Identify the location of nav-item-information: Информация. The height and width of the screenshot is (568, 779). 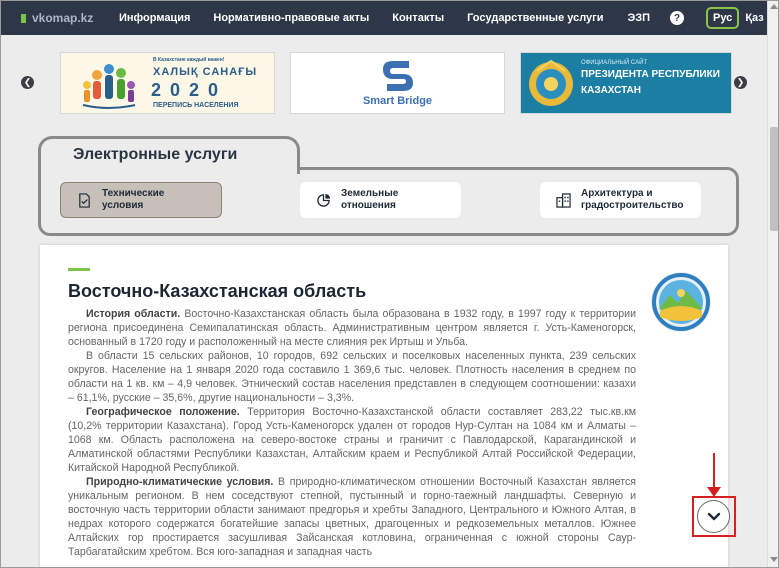
(154, 18).